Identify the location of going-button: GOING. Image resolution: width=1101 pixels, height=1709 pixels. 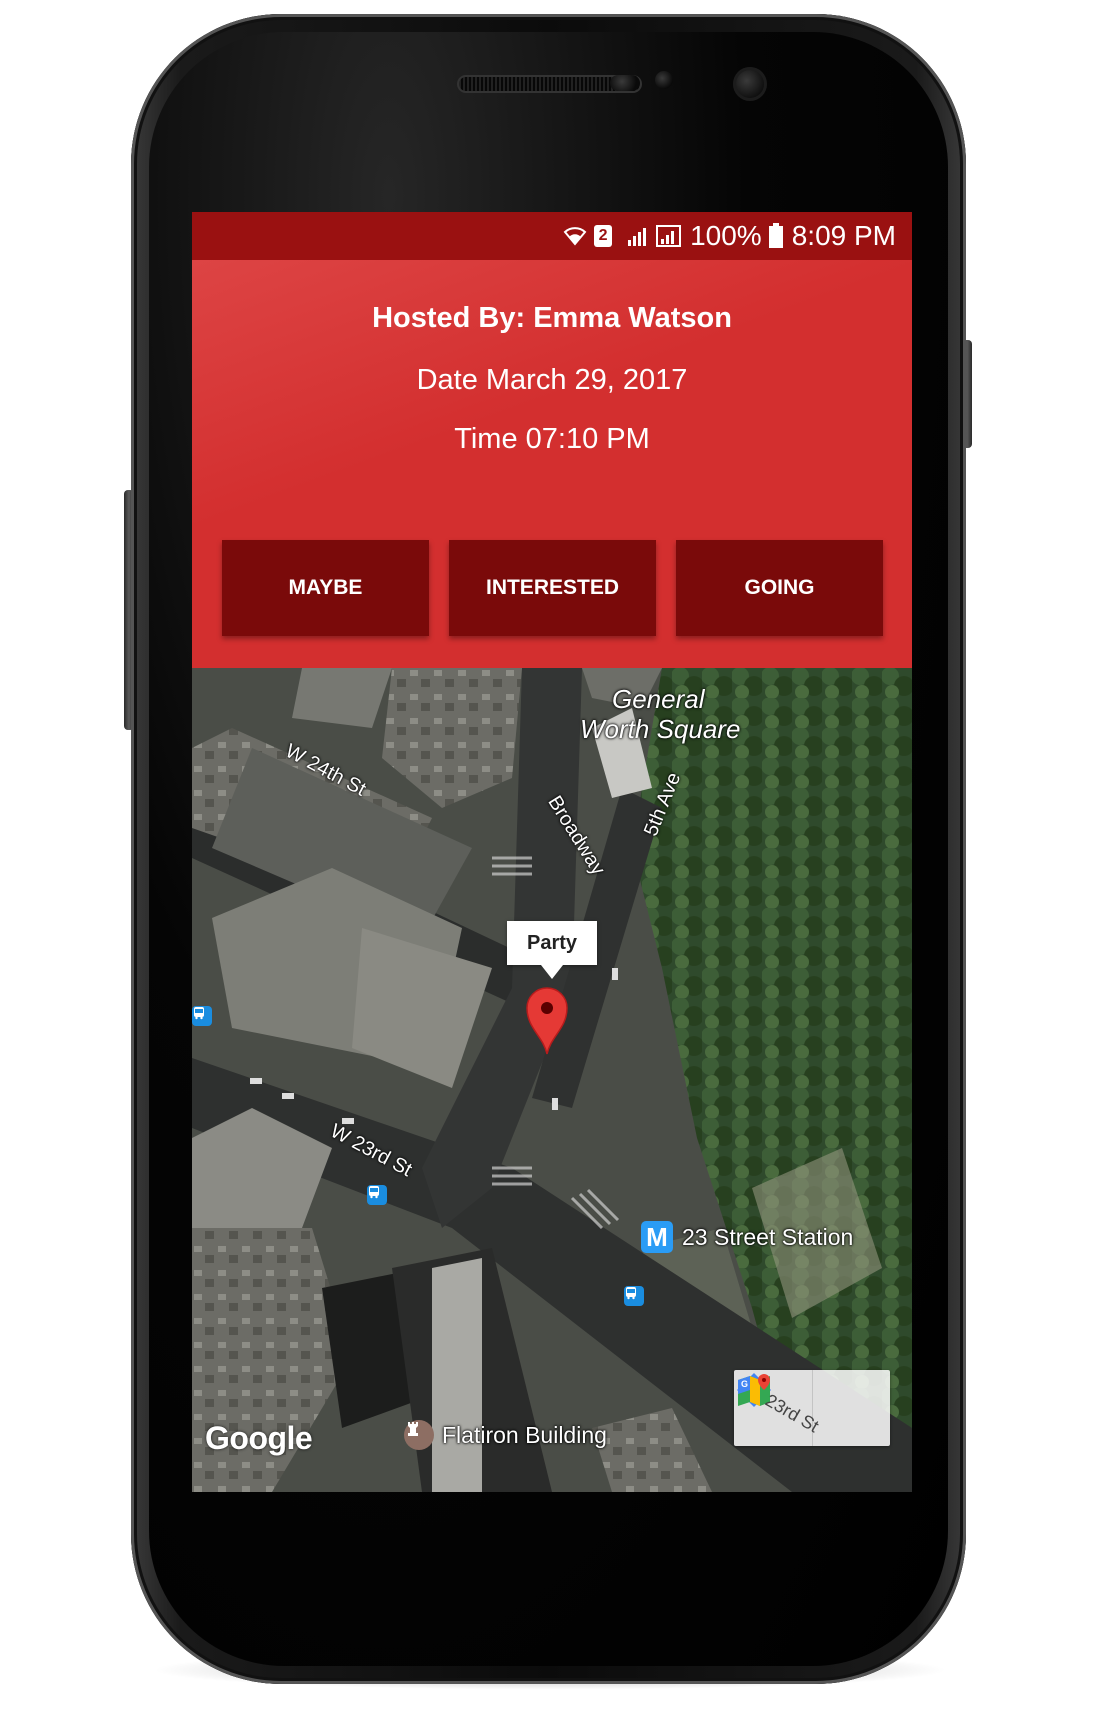
(779, 588).